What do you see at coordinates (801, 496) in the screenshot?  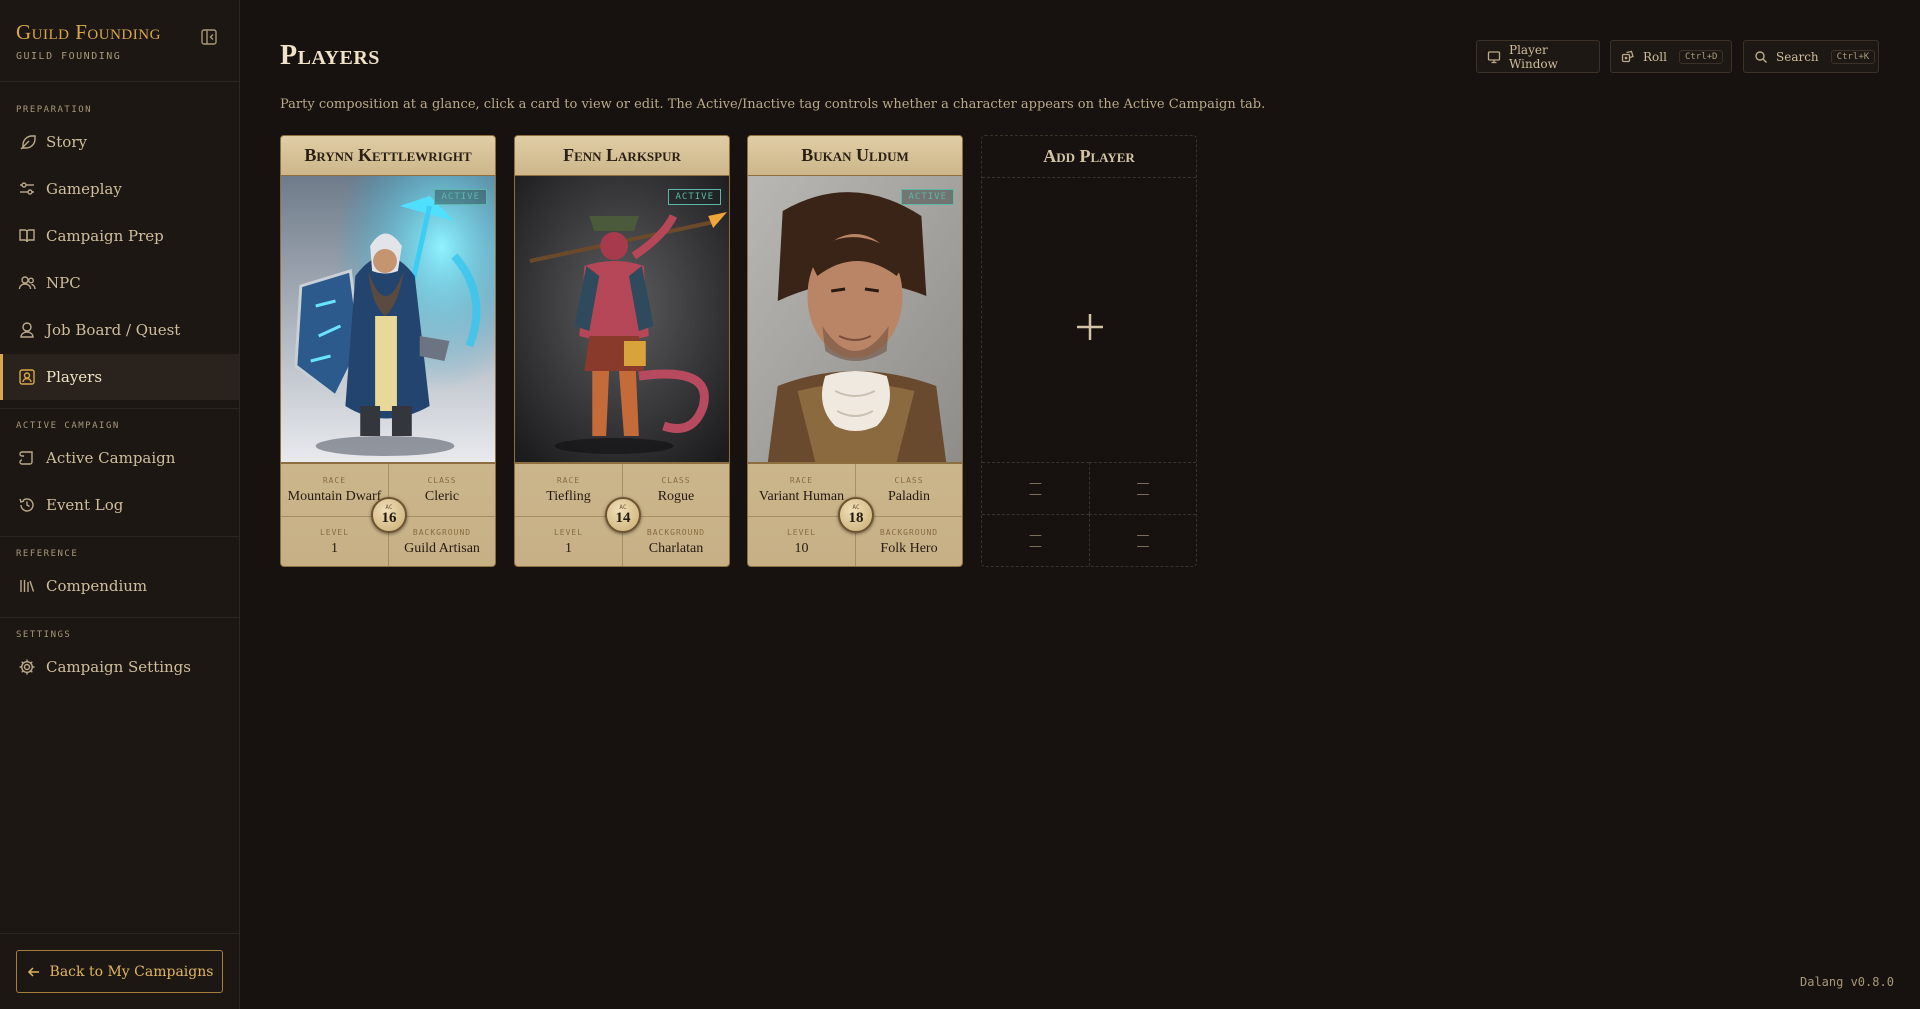 I see `race-value: Variant Human` at bounding box center [801, 496].